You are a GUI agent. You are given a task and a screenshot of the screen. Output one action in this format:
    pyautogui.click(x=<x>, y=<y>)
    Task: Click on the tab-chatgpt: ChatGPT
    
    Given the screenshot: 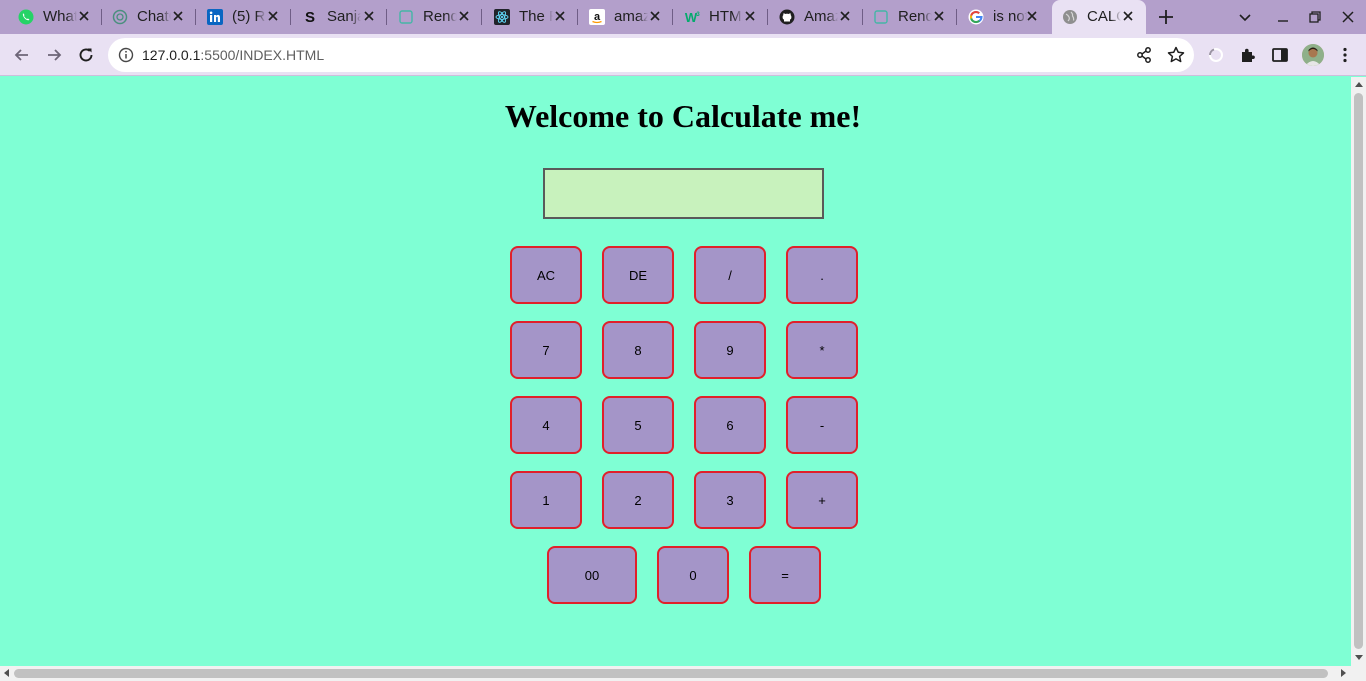 What is the action you would take?
    pyautogui.click(x=149, y=17)
    